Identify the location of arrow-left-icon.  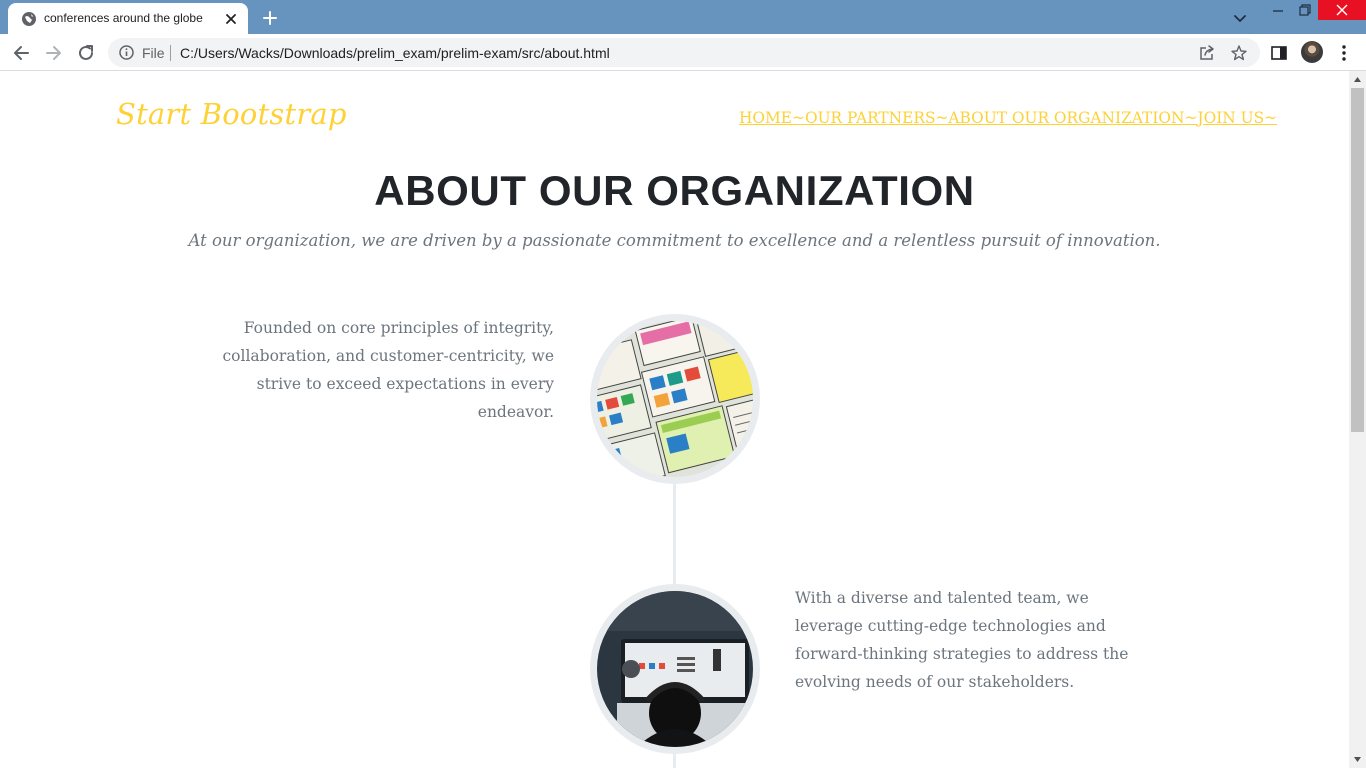
(21, 53).